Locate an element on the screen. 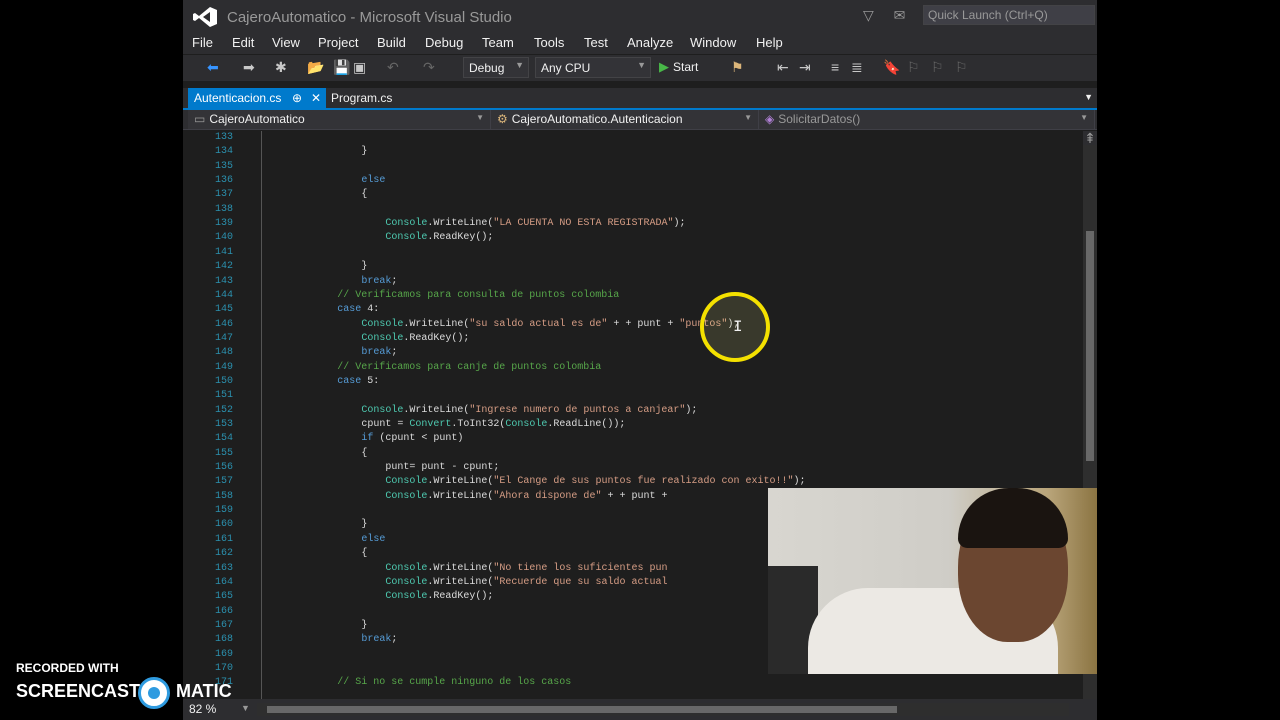 Image resolution: width=1280 pixels, height=720 pixels. step-into-icon: ⇤ is located at coordinates (783, 67).